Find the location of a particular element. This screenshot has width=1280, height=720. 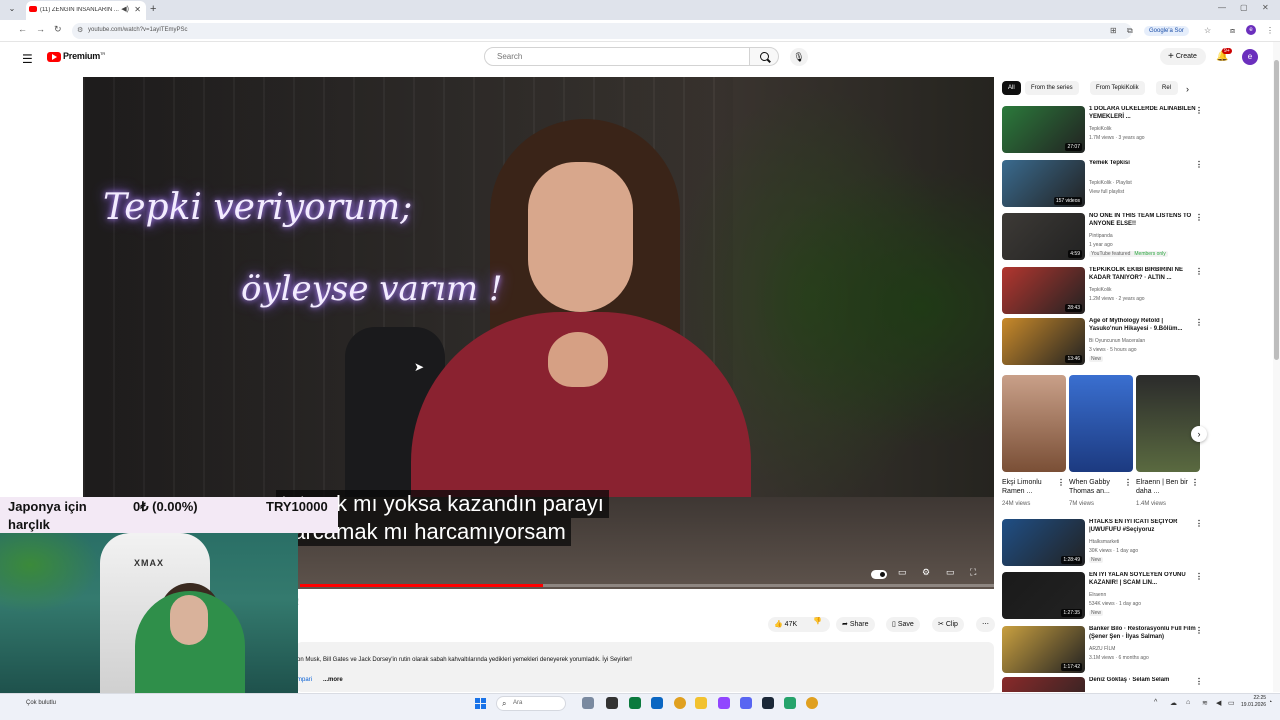

maximize-icon: ▢ is located at coordinates (1244, 7).